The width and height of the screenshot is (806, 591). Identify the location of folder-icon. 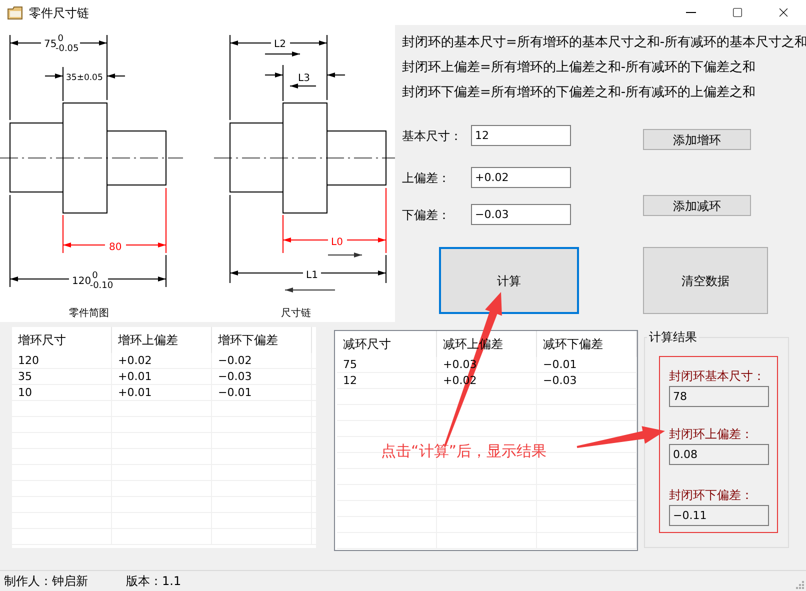
(15, 13).